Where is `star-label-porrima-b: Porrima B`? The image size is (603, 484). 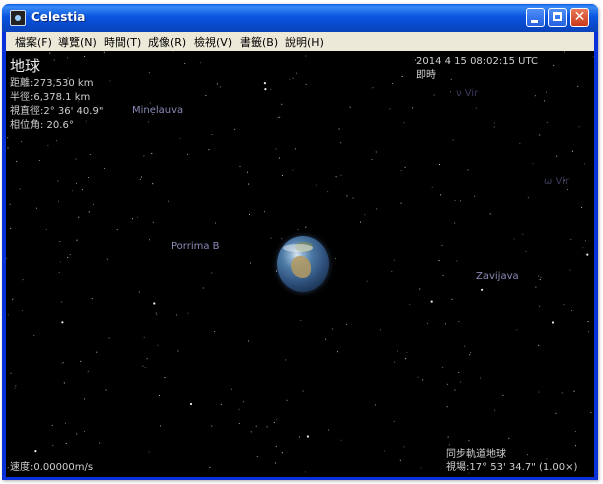 star-label-porrima-b: Porrima B is located at coordinates (195, 246).